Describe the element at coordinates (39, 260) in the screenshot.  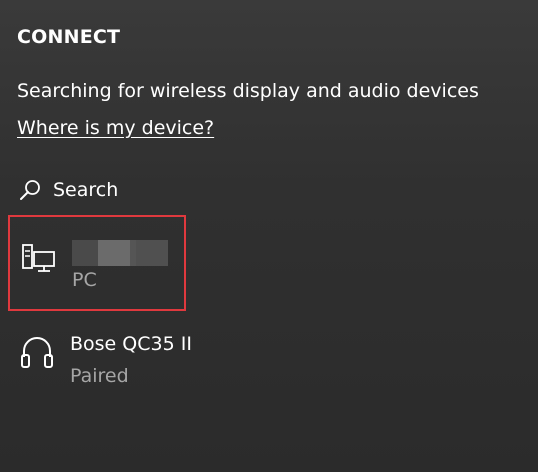
I see `pc-icon` at that location.